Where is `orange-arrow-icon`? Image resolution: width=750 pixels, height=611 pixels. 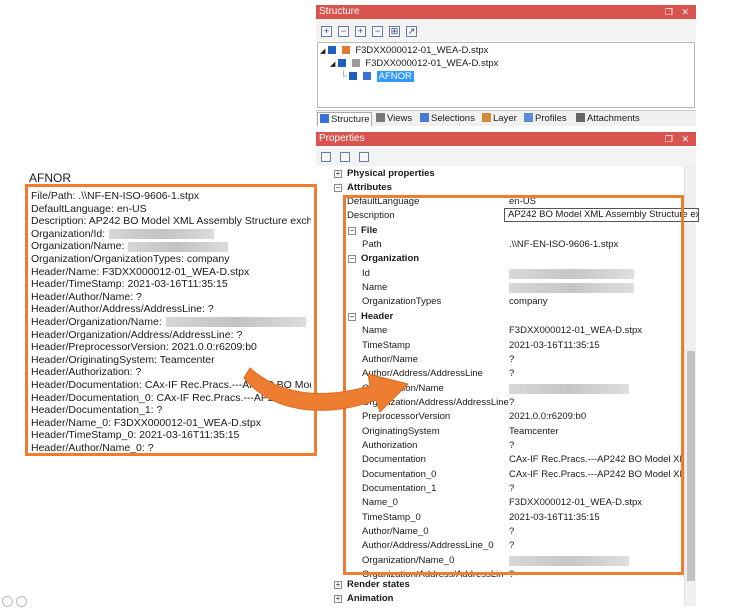 orange-arrow-icon is located at coordinates (326, 390).